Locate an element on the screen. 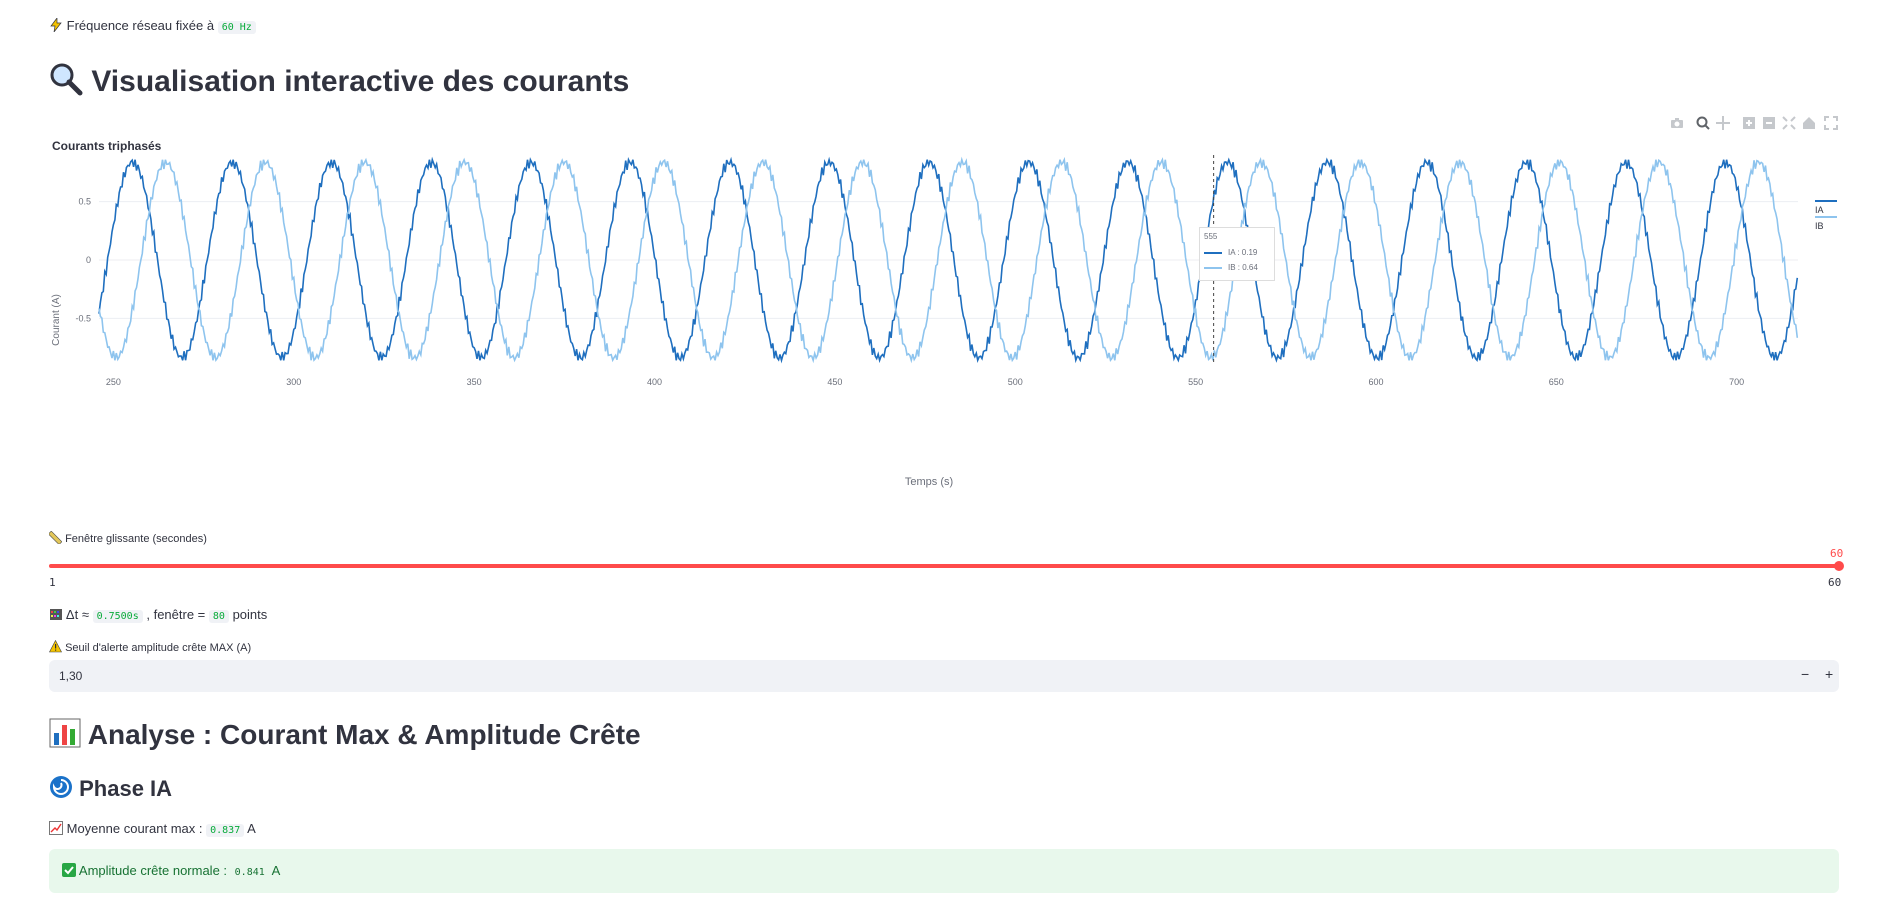  lightning-icon is located at coordinates (56, 26).